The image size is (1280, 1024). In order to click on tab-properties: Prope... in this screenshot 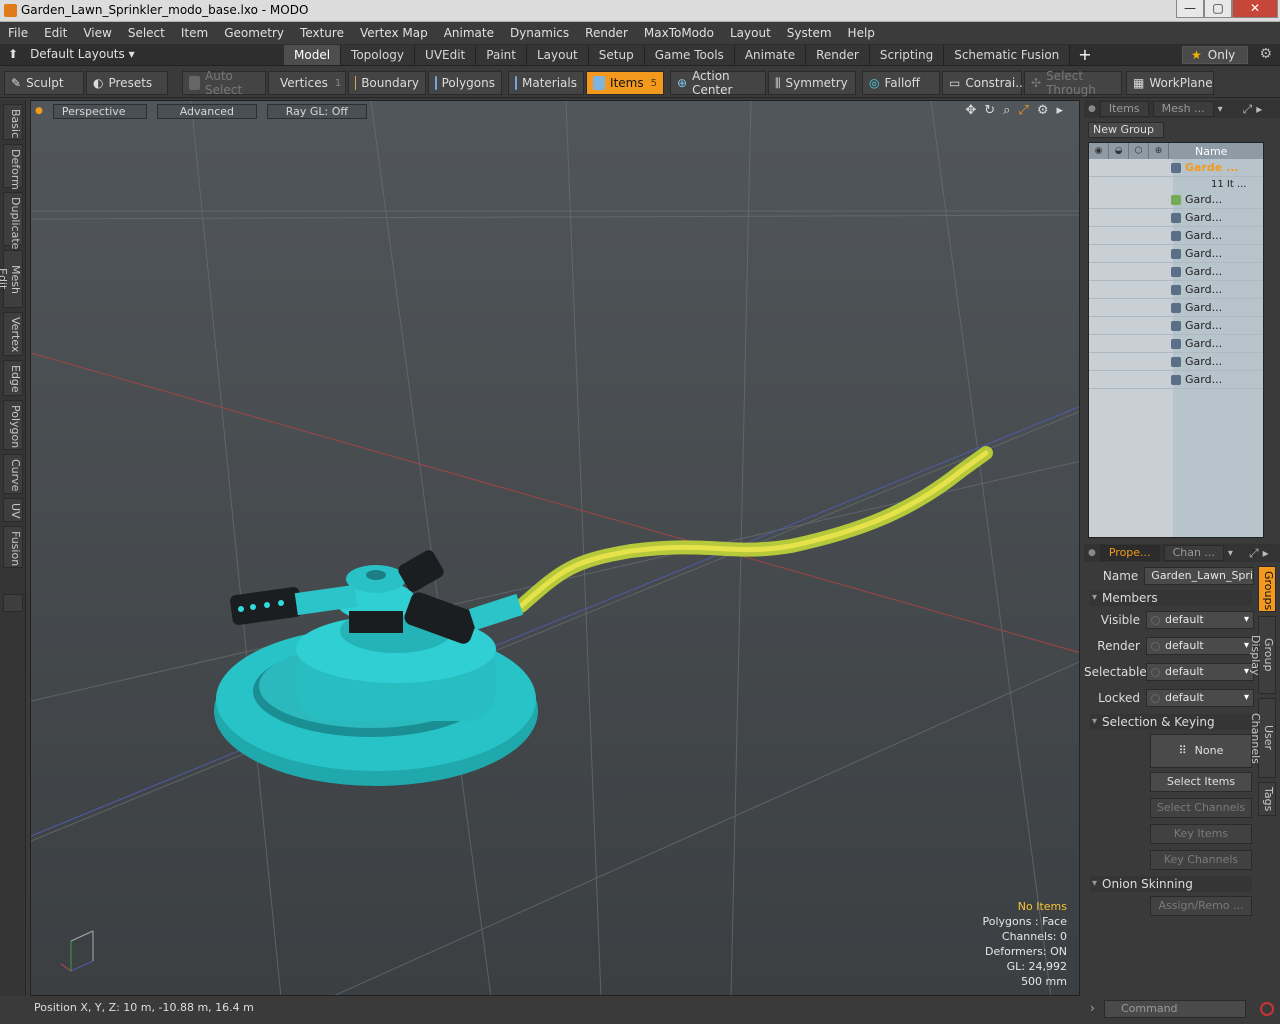, I will do `click(1129, 553)`.